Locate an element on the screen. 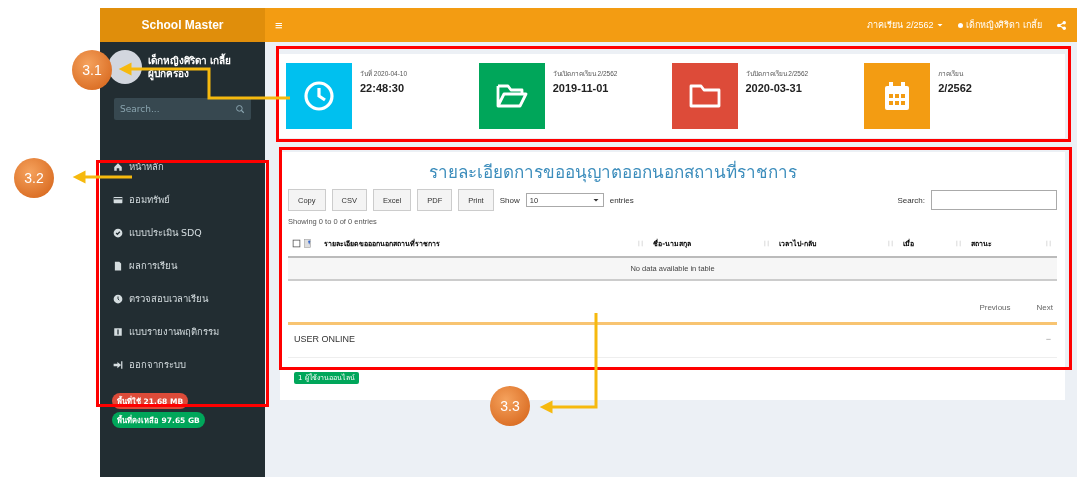 The image size is (1077, 477). show-label: Show is located at coordinates (509, 200).